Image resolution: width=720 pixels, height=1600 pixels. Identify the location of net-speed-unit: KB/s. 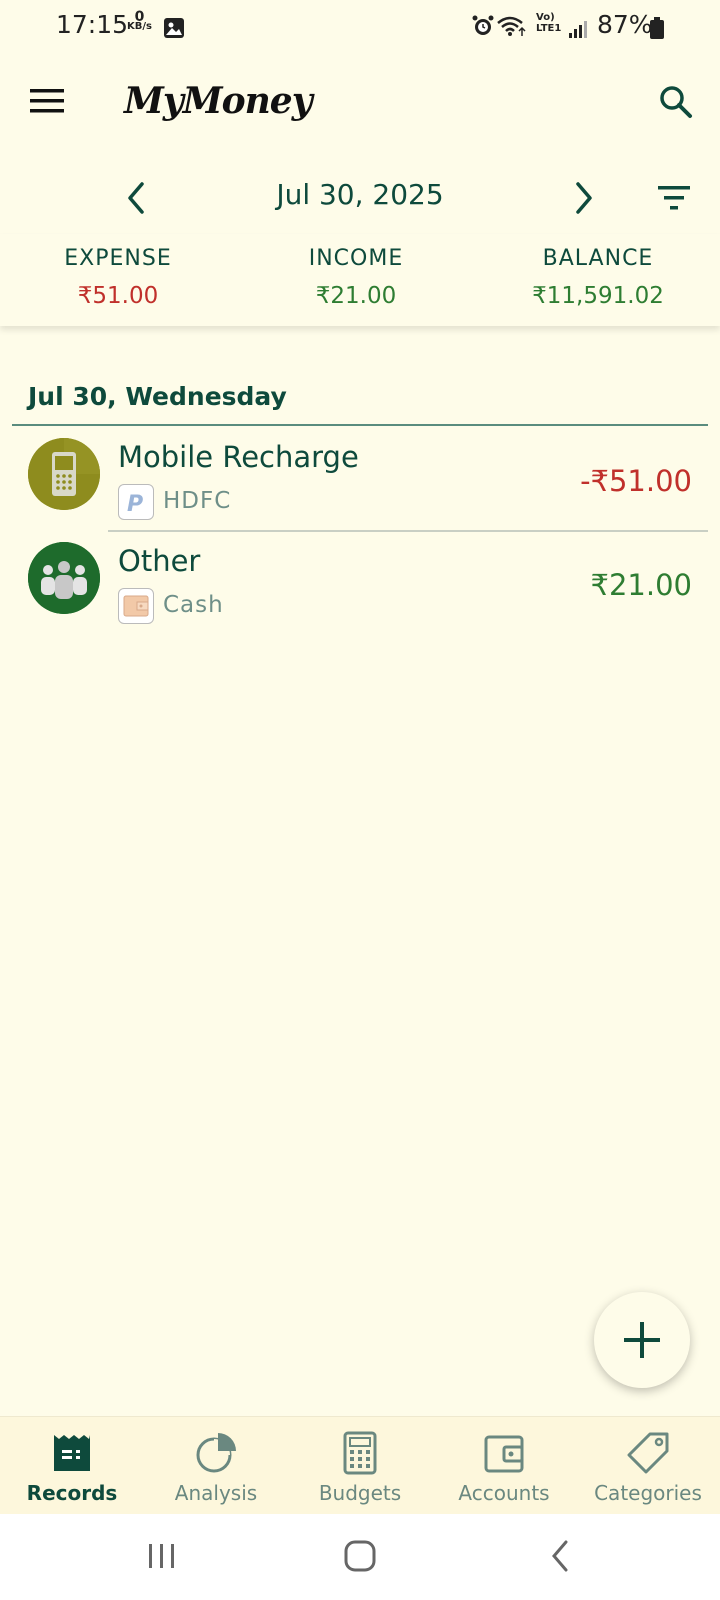
(139, 26).